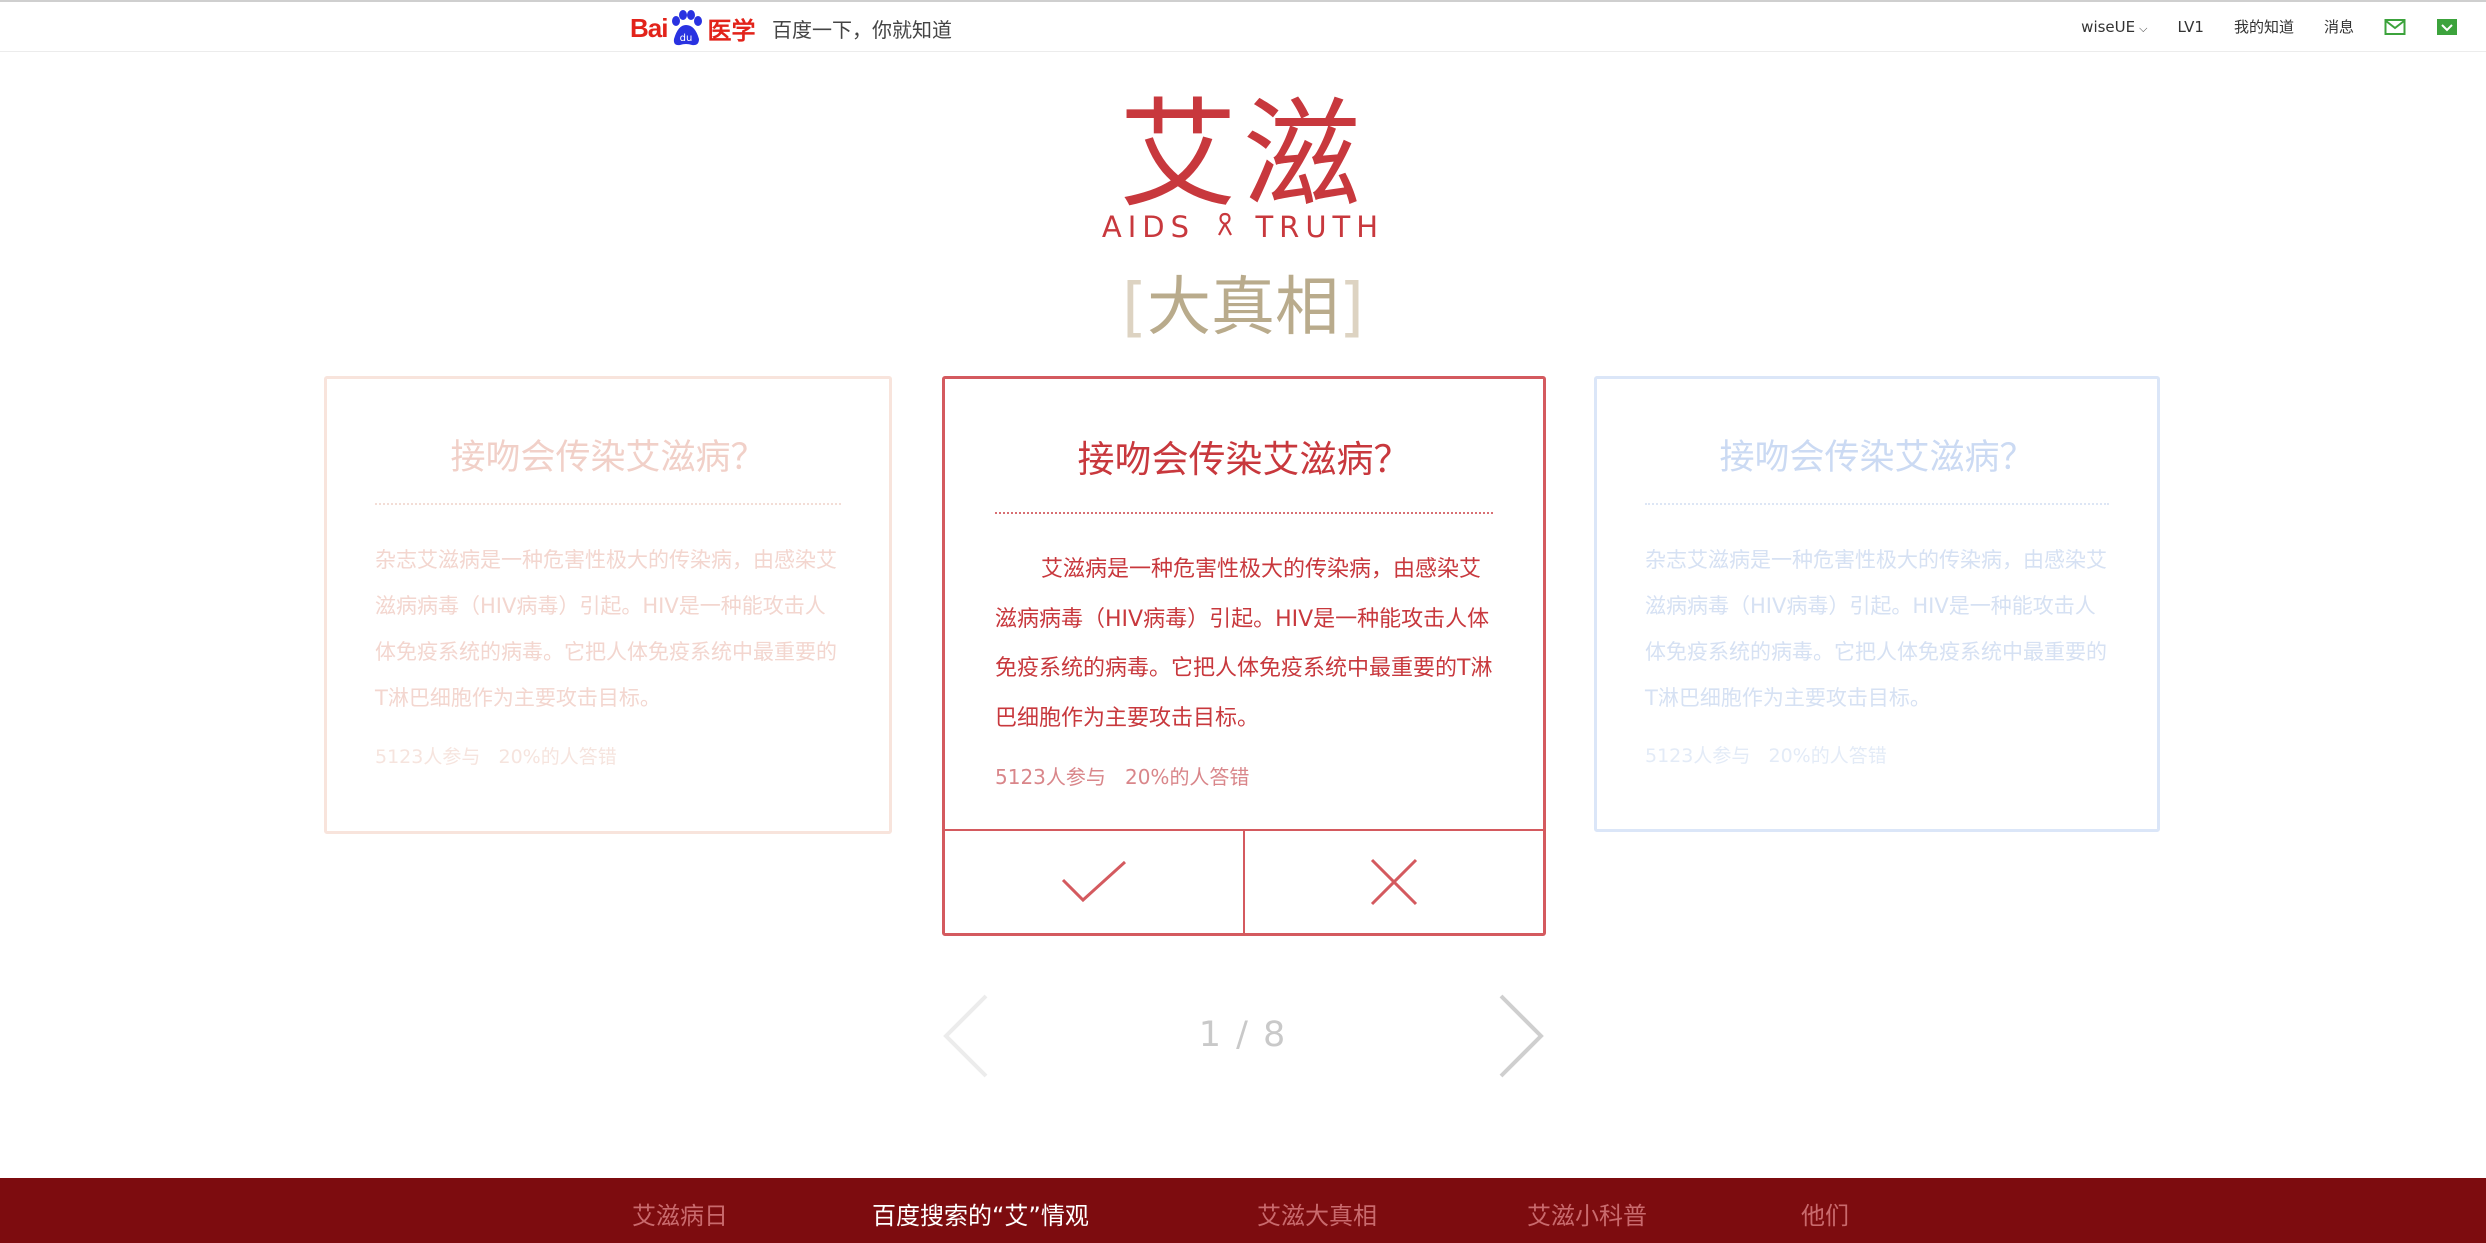 The height and width of the screenshot is (1243, 2486). What do you see at coordinates (1134, 308) in the screenshot?
I see `tag-bracket-open: [` at bounding box center [1134, 308].